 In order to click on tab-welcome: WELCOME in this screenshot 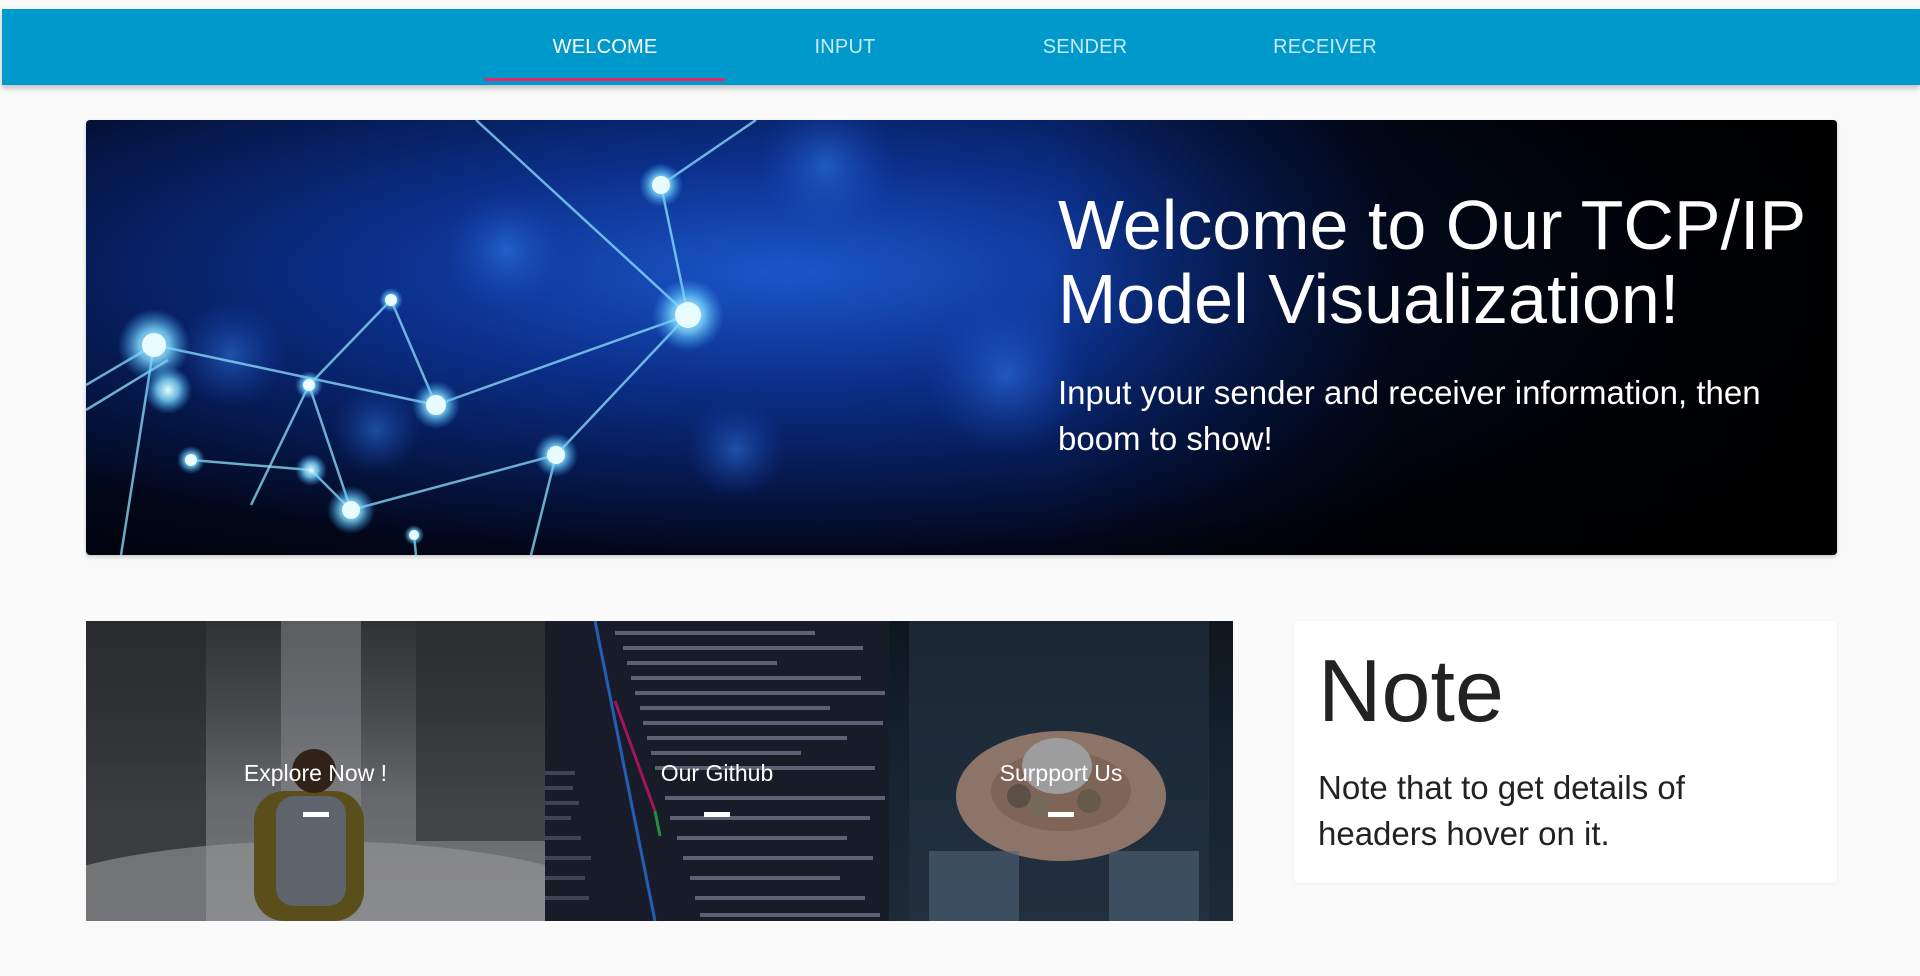, I will do `click(605, 47)`.